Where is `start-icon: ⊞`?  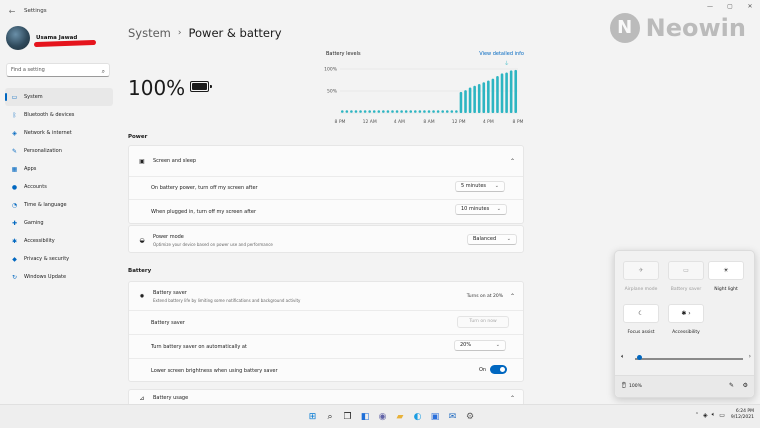 start-icon: ⊞ is located at coordinates (312, 417).